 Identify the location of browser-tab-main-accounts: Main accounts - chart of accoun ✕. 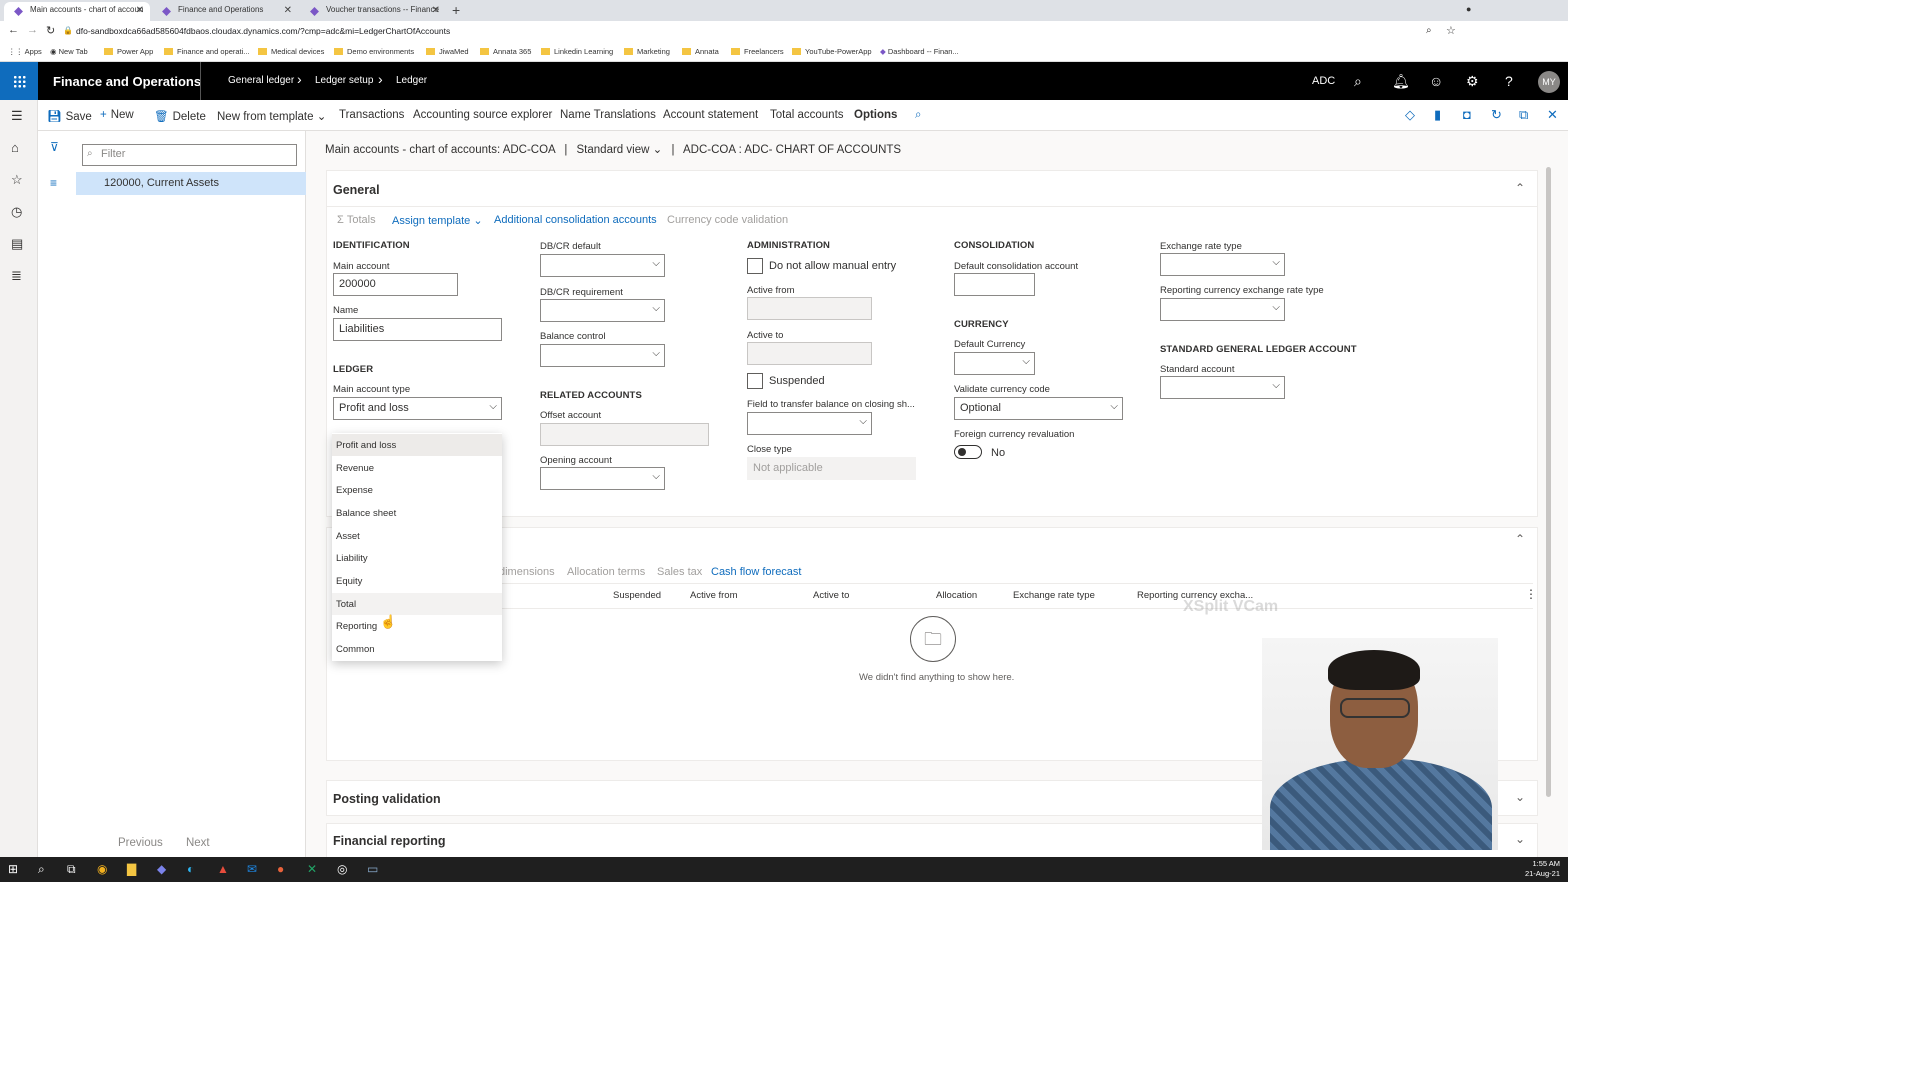
(77, 11).